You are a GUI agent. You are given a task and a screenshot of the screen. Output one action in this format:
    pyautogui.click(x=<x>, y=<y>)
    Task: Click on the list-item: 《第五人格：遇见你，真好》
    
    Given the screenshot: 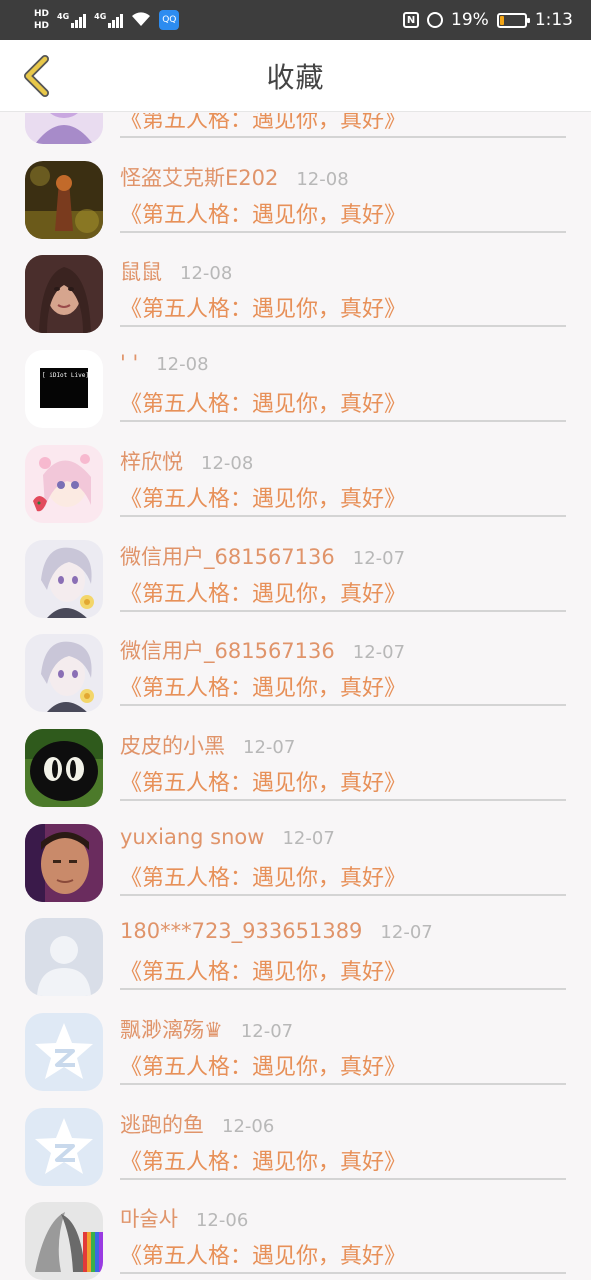 What is the action you would take?
    pyautogui.click(x=295, y=133)
    